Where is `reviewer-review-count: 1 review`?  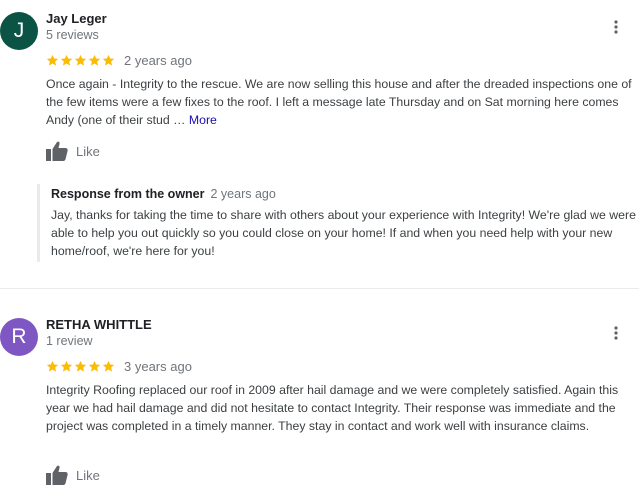
reviewer-review-count: 1 review is located at coordinates (69, 341).